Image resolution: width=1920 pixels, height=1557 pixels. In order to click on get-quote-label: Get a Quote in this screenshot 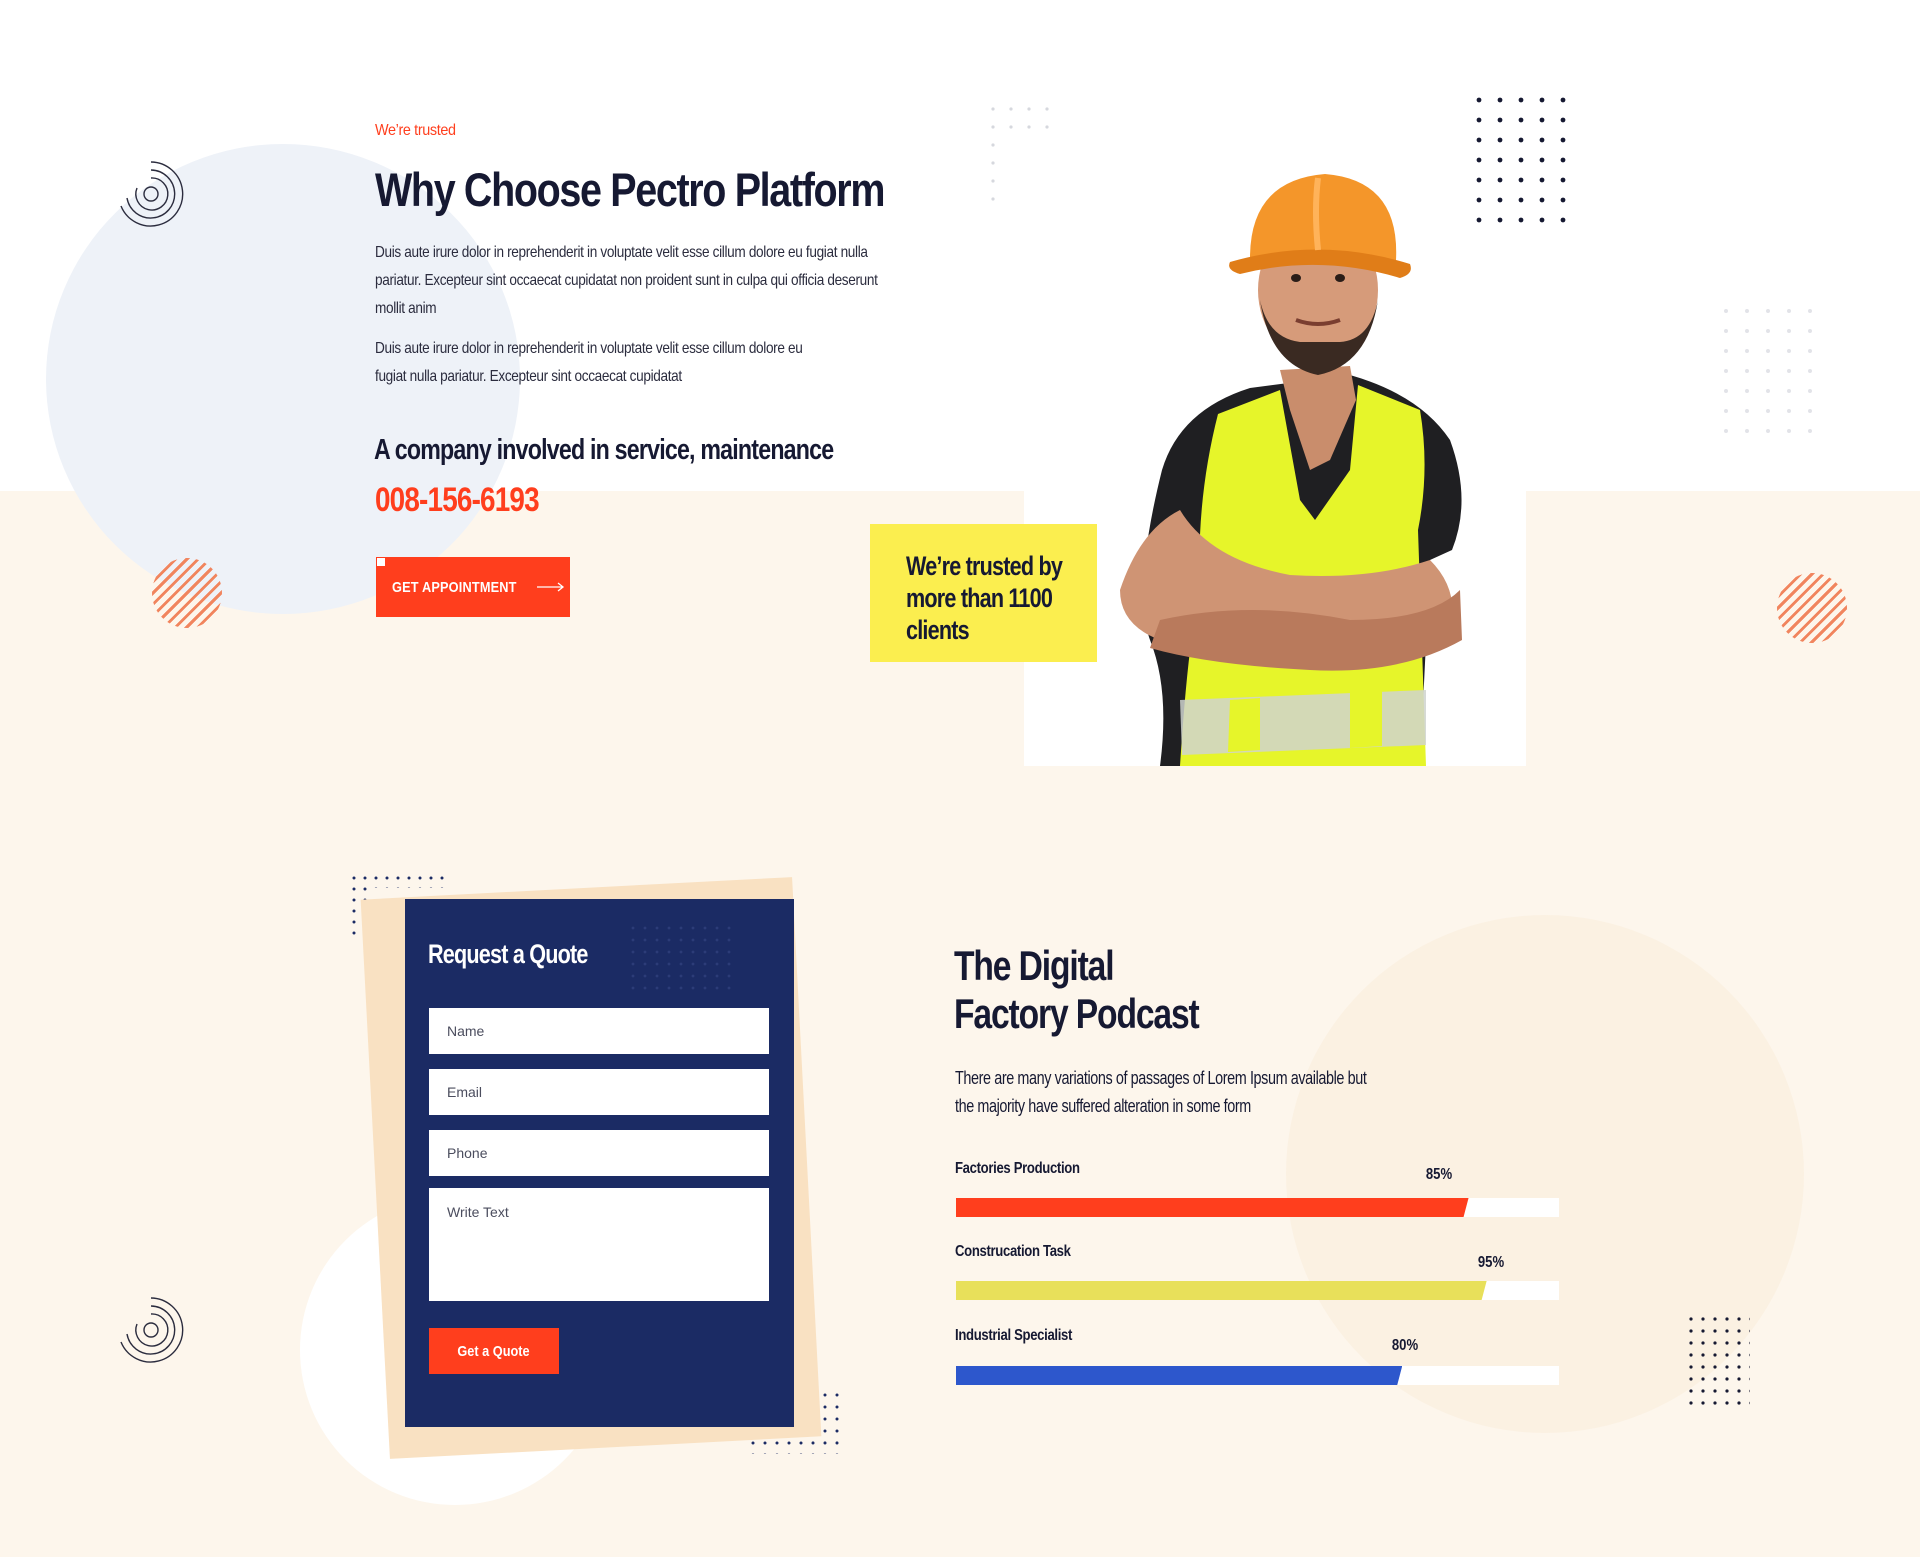, I will do `click(494, 1351)`.